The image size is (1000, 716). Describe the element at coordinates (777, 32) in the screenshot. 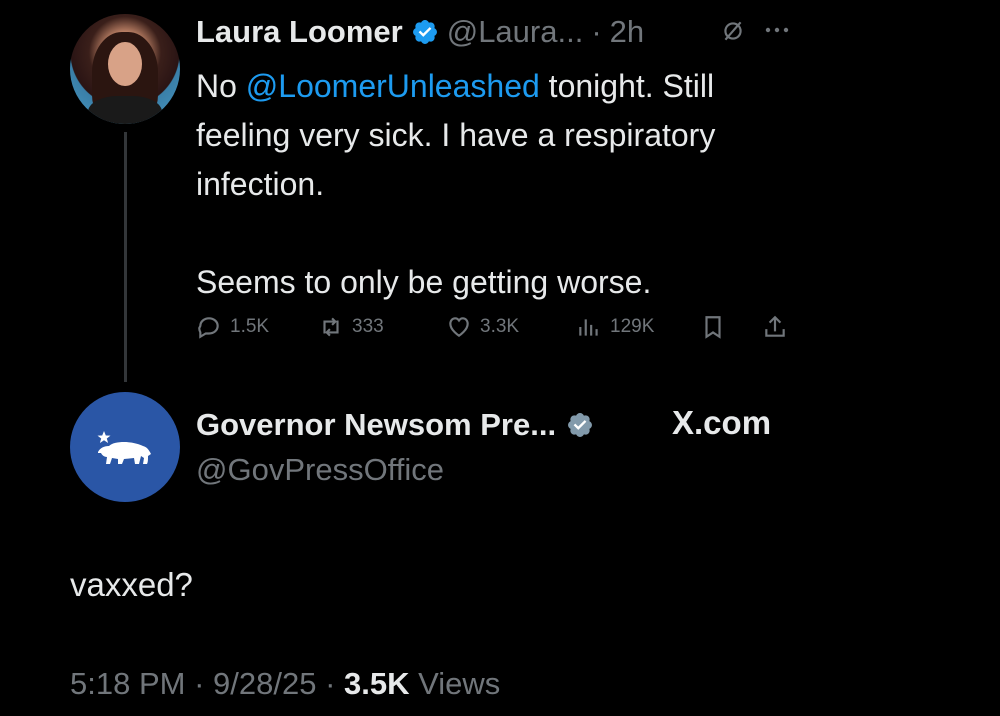

I see `more-icon` at that location.